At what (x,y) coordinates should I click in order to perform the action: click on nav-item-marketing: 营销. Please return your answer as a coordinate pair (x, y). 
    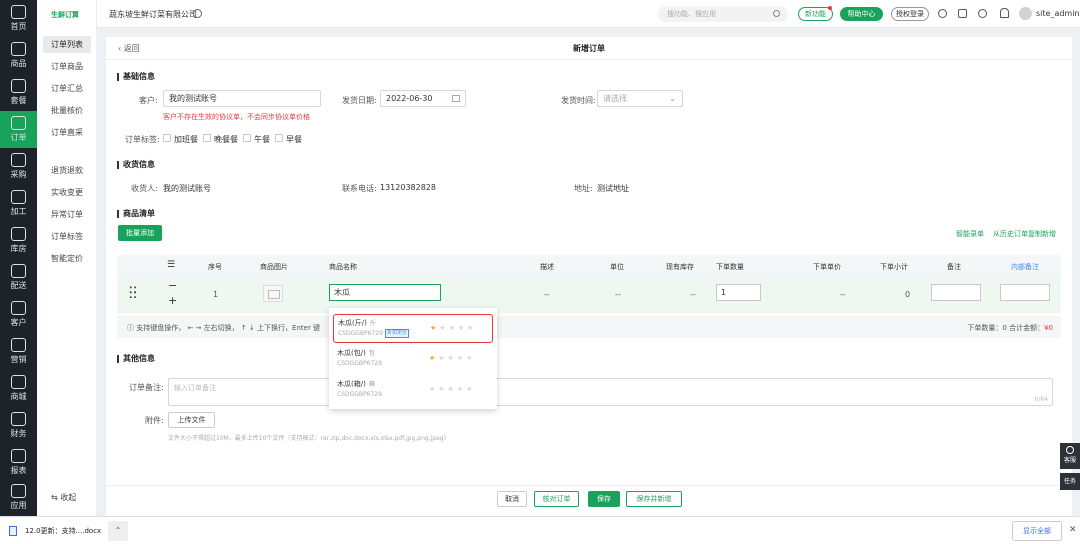
    Looking at the image, I should click on (18, 351).